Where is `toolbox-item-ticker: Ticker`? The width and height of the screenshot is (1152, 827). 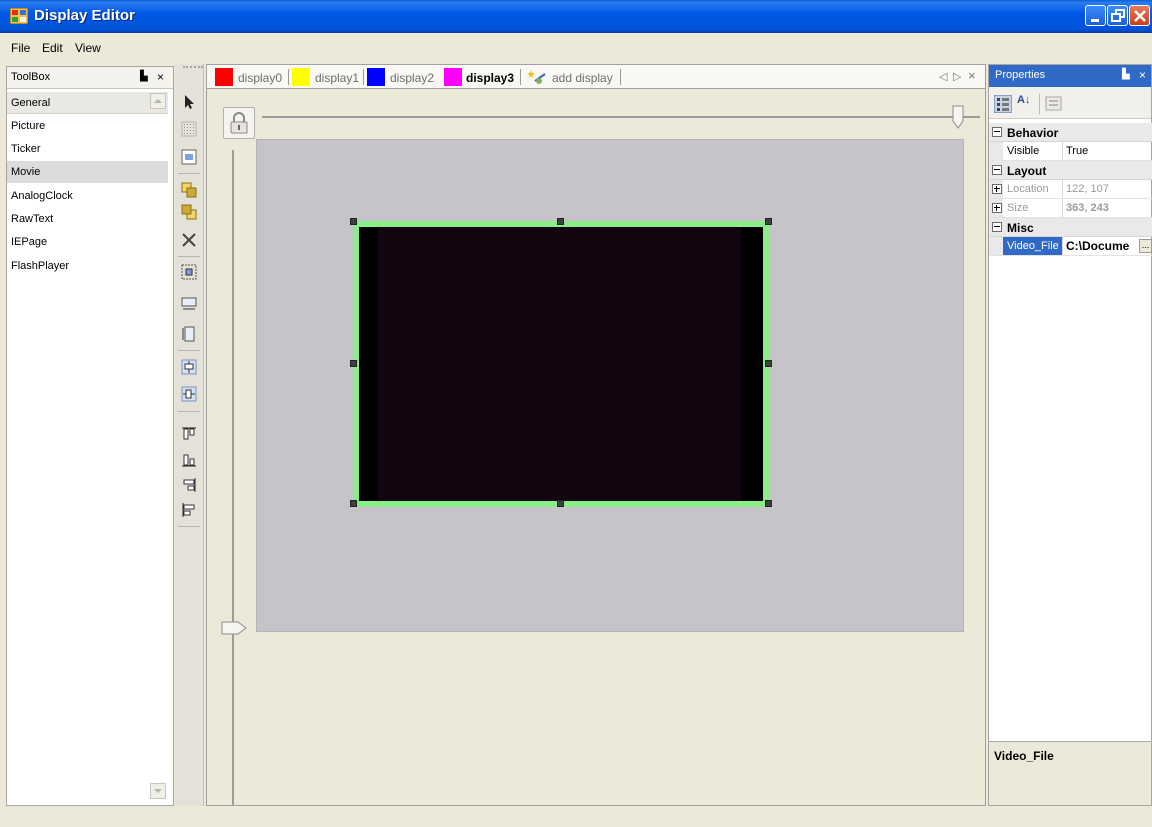 toolbox-item-ticker: Ticker is located at coordinates (87, 149).